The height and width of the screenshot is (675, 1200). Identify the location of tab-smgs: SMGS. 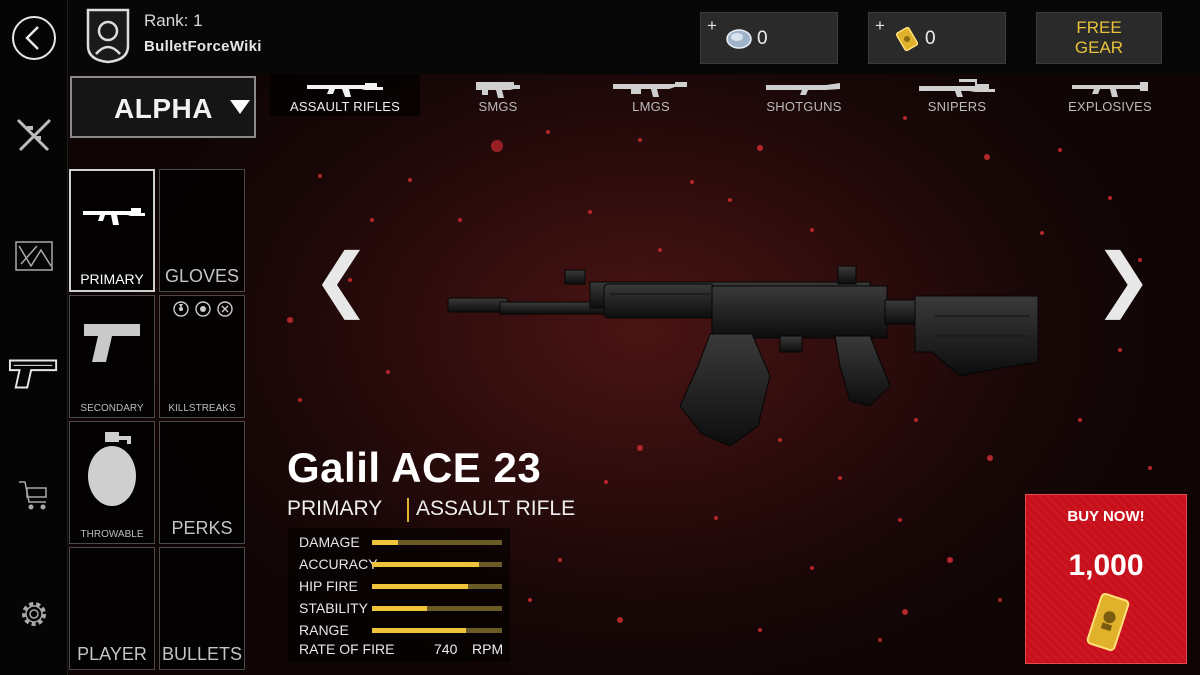
(498, 95).